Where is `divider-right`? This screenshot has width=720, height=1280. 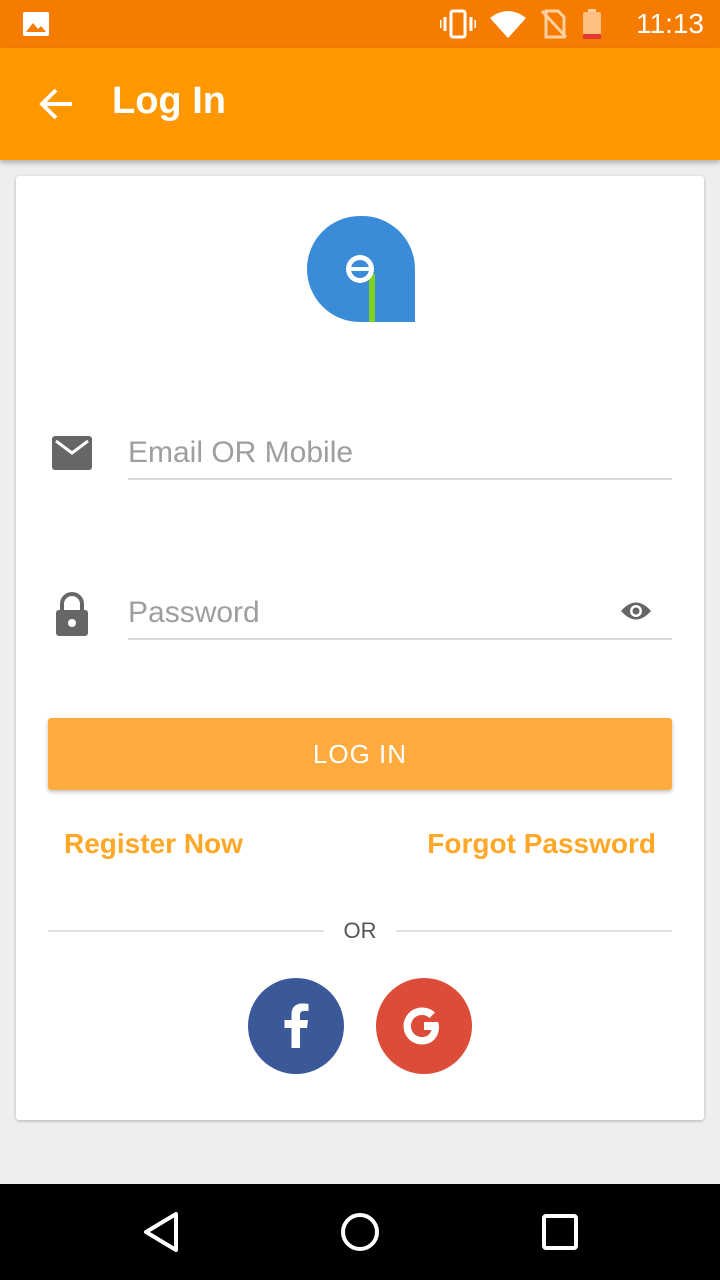
divider-right is located at coordinates (534, 931).